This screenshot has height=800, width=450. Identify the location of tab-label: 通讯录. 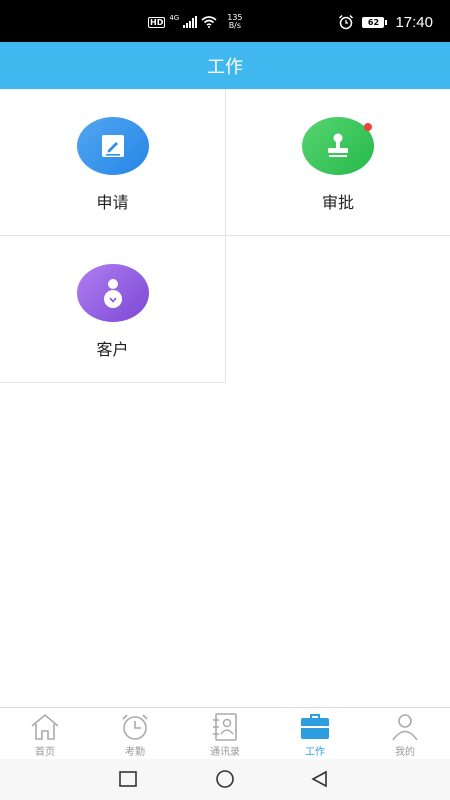
(225, 752).